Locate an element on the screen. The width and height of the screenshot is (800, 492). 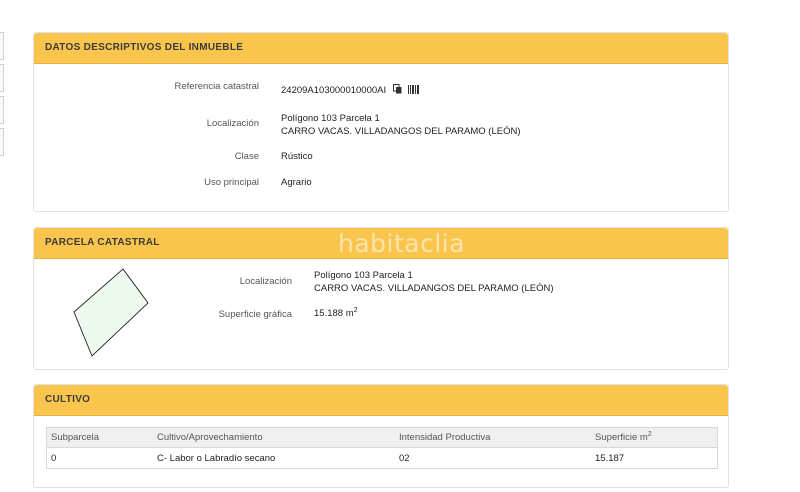
col-subparcel: Subparcela is located at coordinates (99, 437).